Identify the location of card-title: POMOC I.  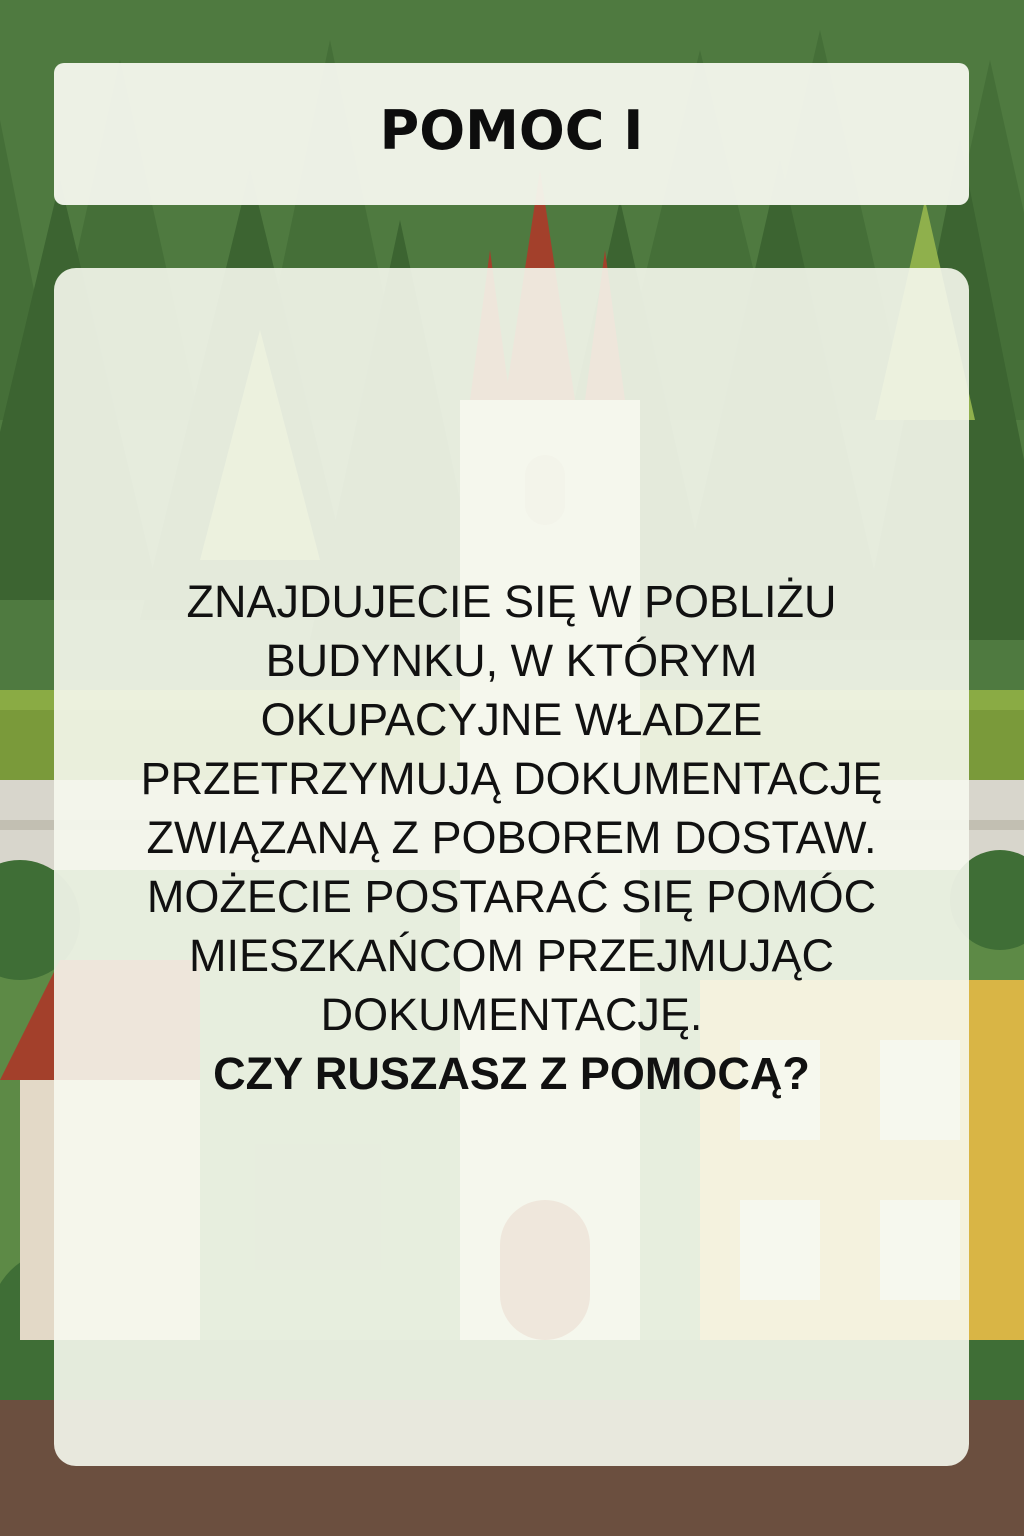
(511, 130).